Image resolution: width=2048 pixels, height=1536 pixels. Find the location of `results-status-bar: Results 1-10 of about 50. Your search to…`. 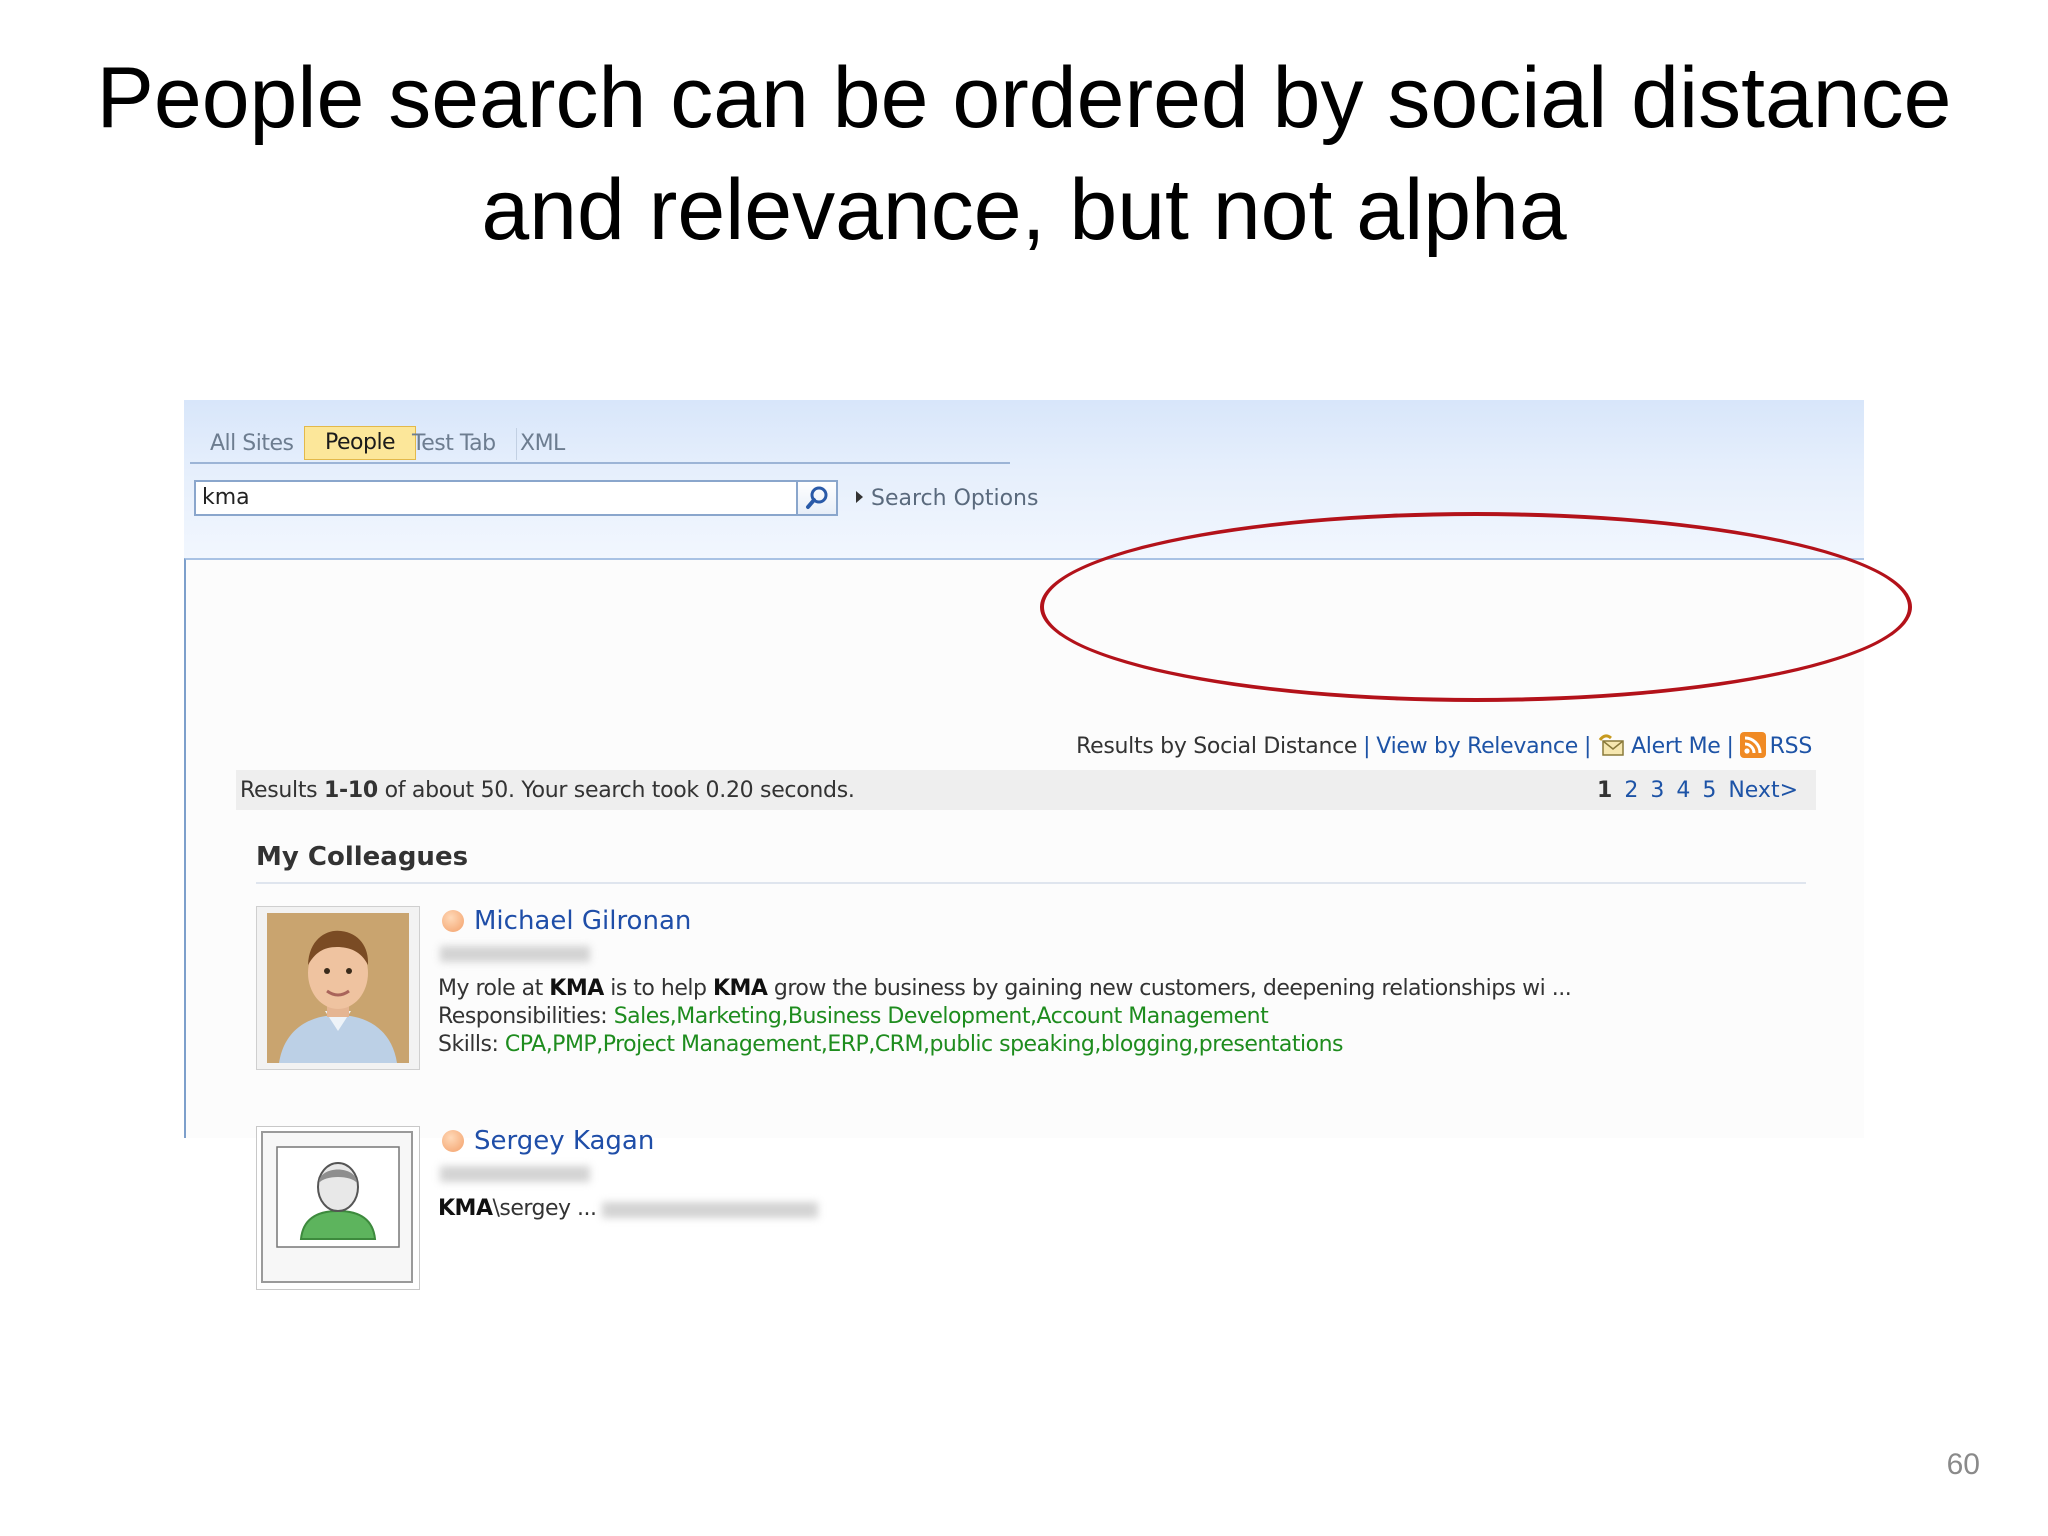

results-status-bar: Results 1-10 of about 50. Your search to… is located at coordinates (1026, 790).